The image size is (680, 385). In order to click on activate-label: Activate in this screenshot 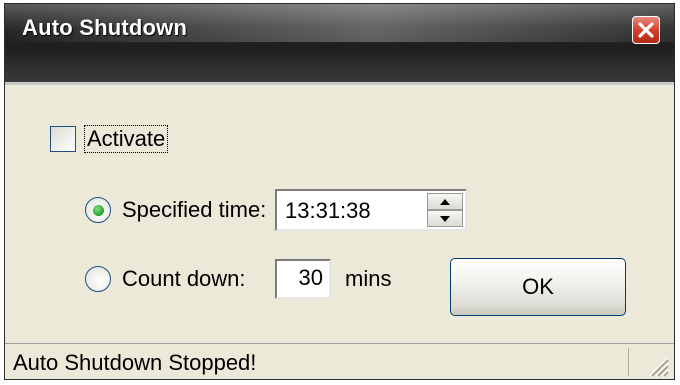, I will do `click(126, 139)`.